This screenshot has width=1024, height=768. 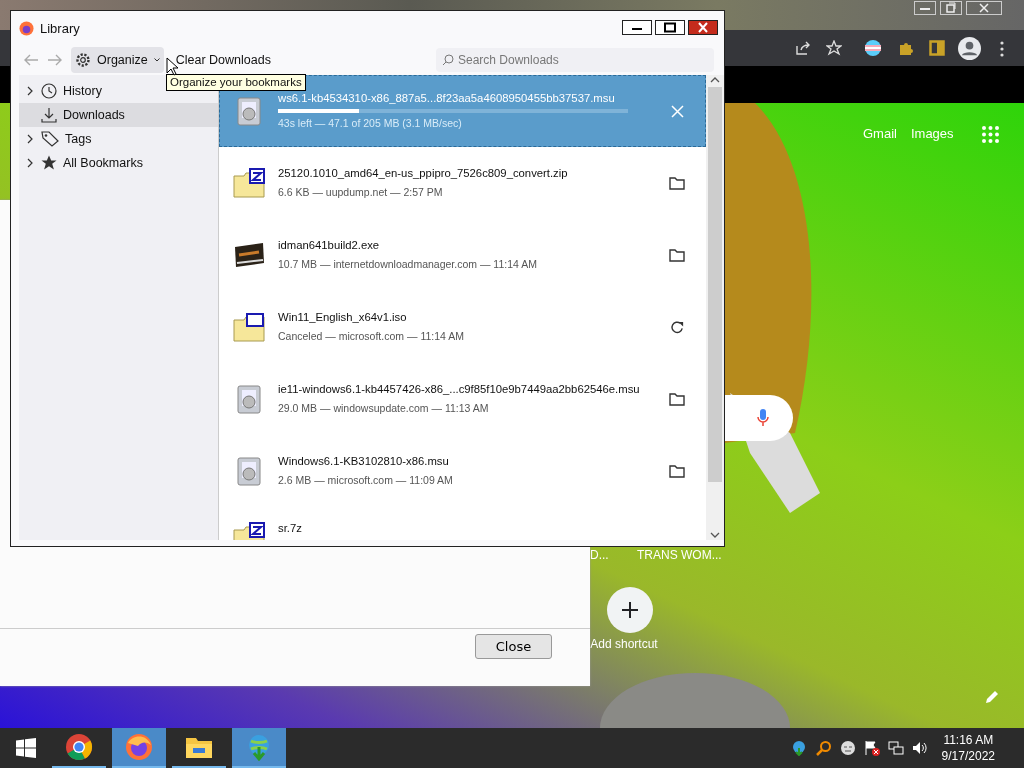 I want to click on window-title: Library, so click(x=60, y=28).